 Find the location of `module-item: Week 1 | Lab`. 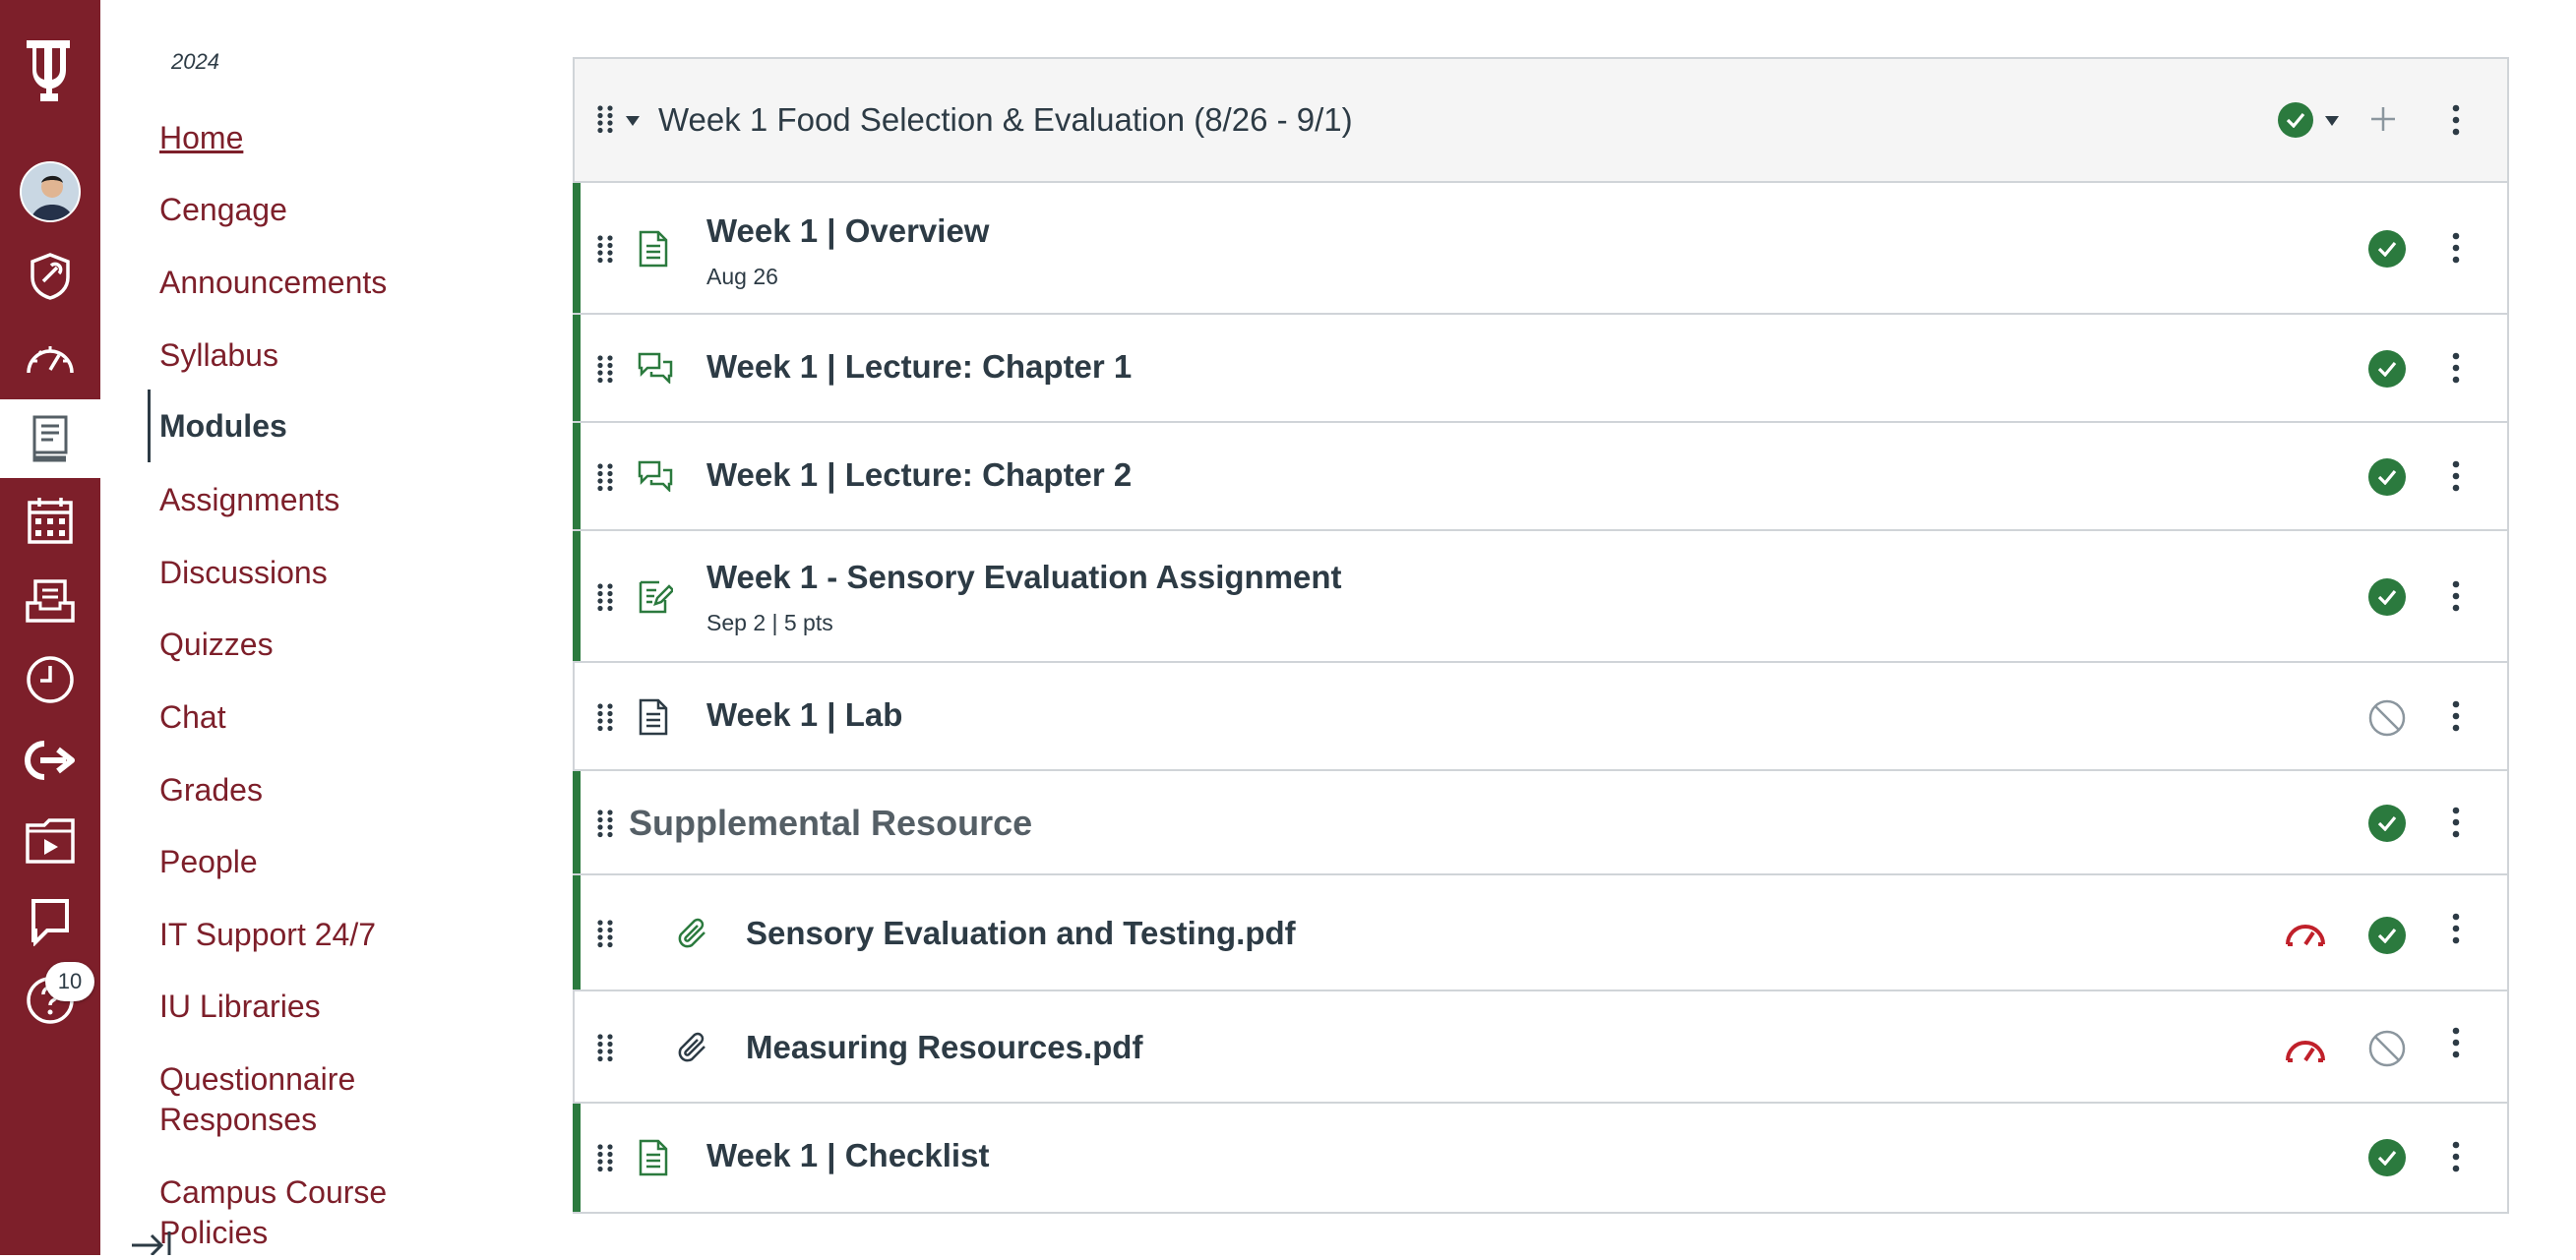

module-item: Week 1 | Lab is located at coordinates (1541, 717).